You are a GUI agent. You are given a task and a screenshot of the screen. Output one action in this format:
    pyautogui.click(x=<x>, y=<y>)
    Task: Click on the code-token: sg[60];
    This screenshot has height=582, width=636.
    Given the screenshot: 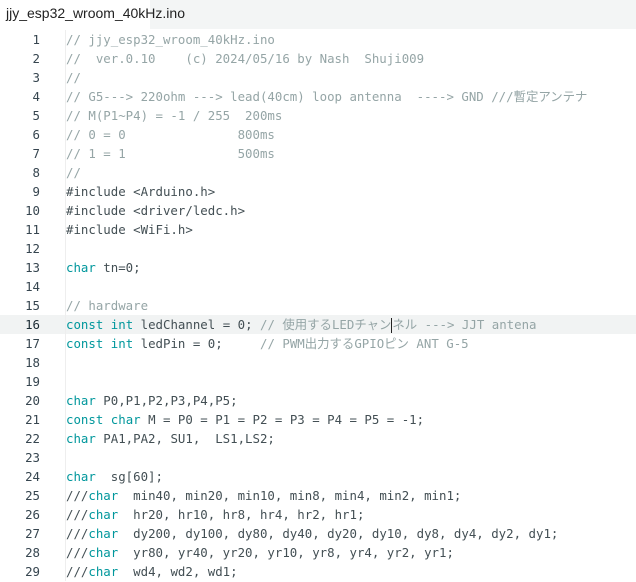 What is the action you would take?
    pyautogui.click(x=129, y=476)
    